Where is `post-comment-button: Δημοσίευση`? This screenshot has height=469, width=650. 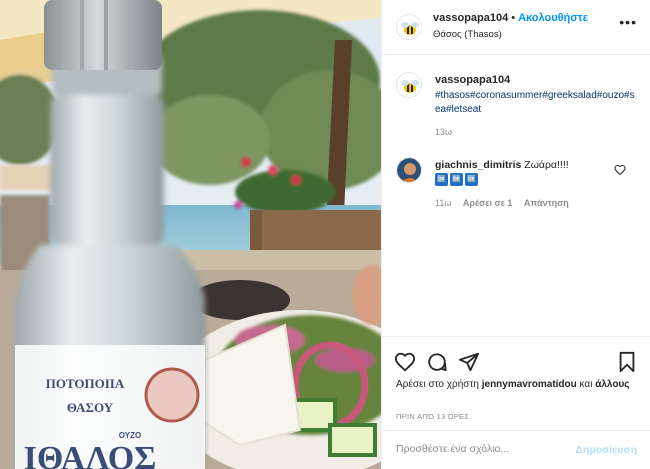 post-comment-button: Δημοσίευση is located at coordinates (606, 450).